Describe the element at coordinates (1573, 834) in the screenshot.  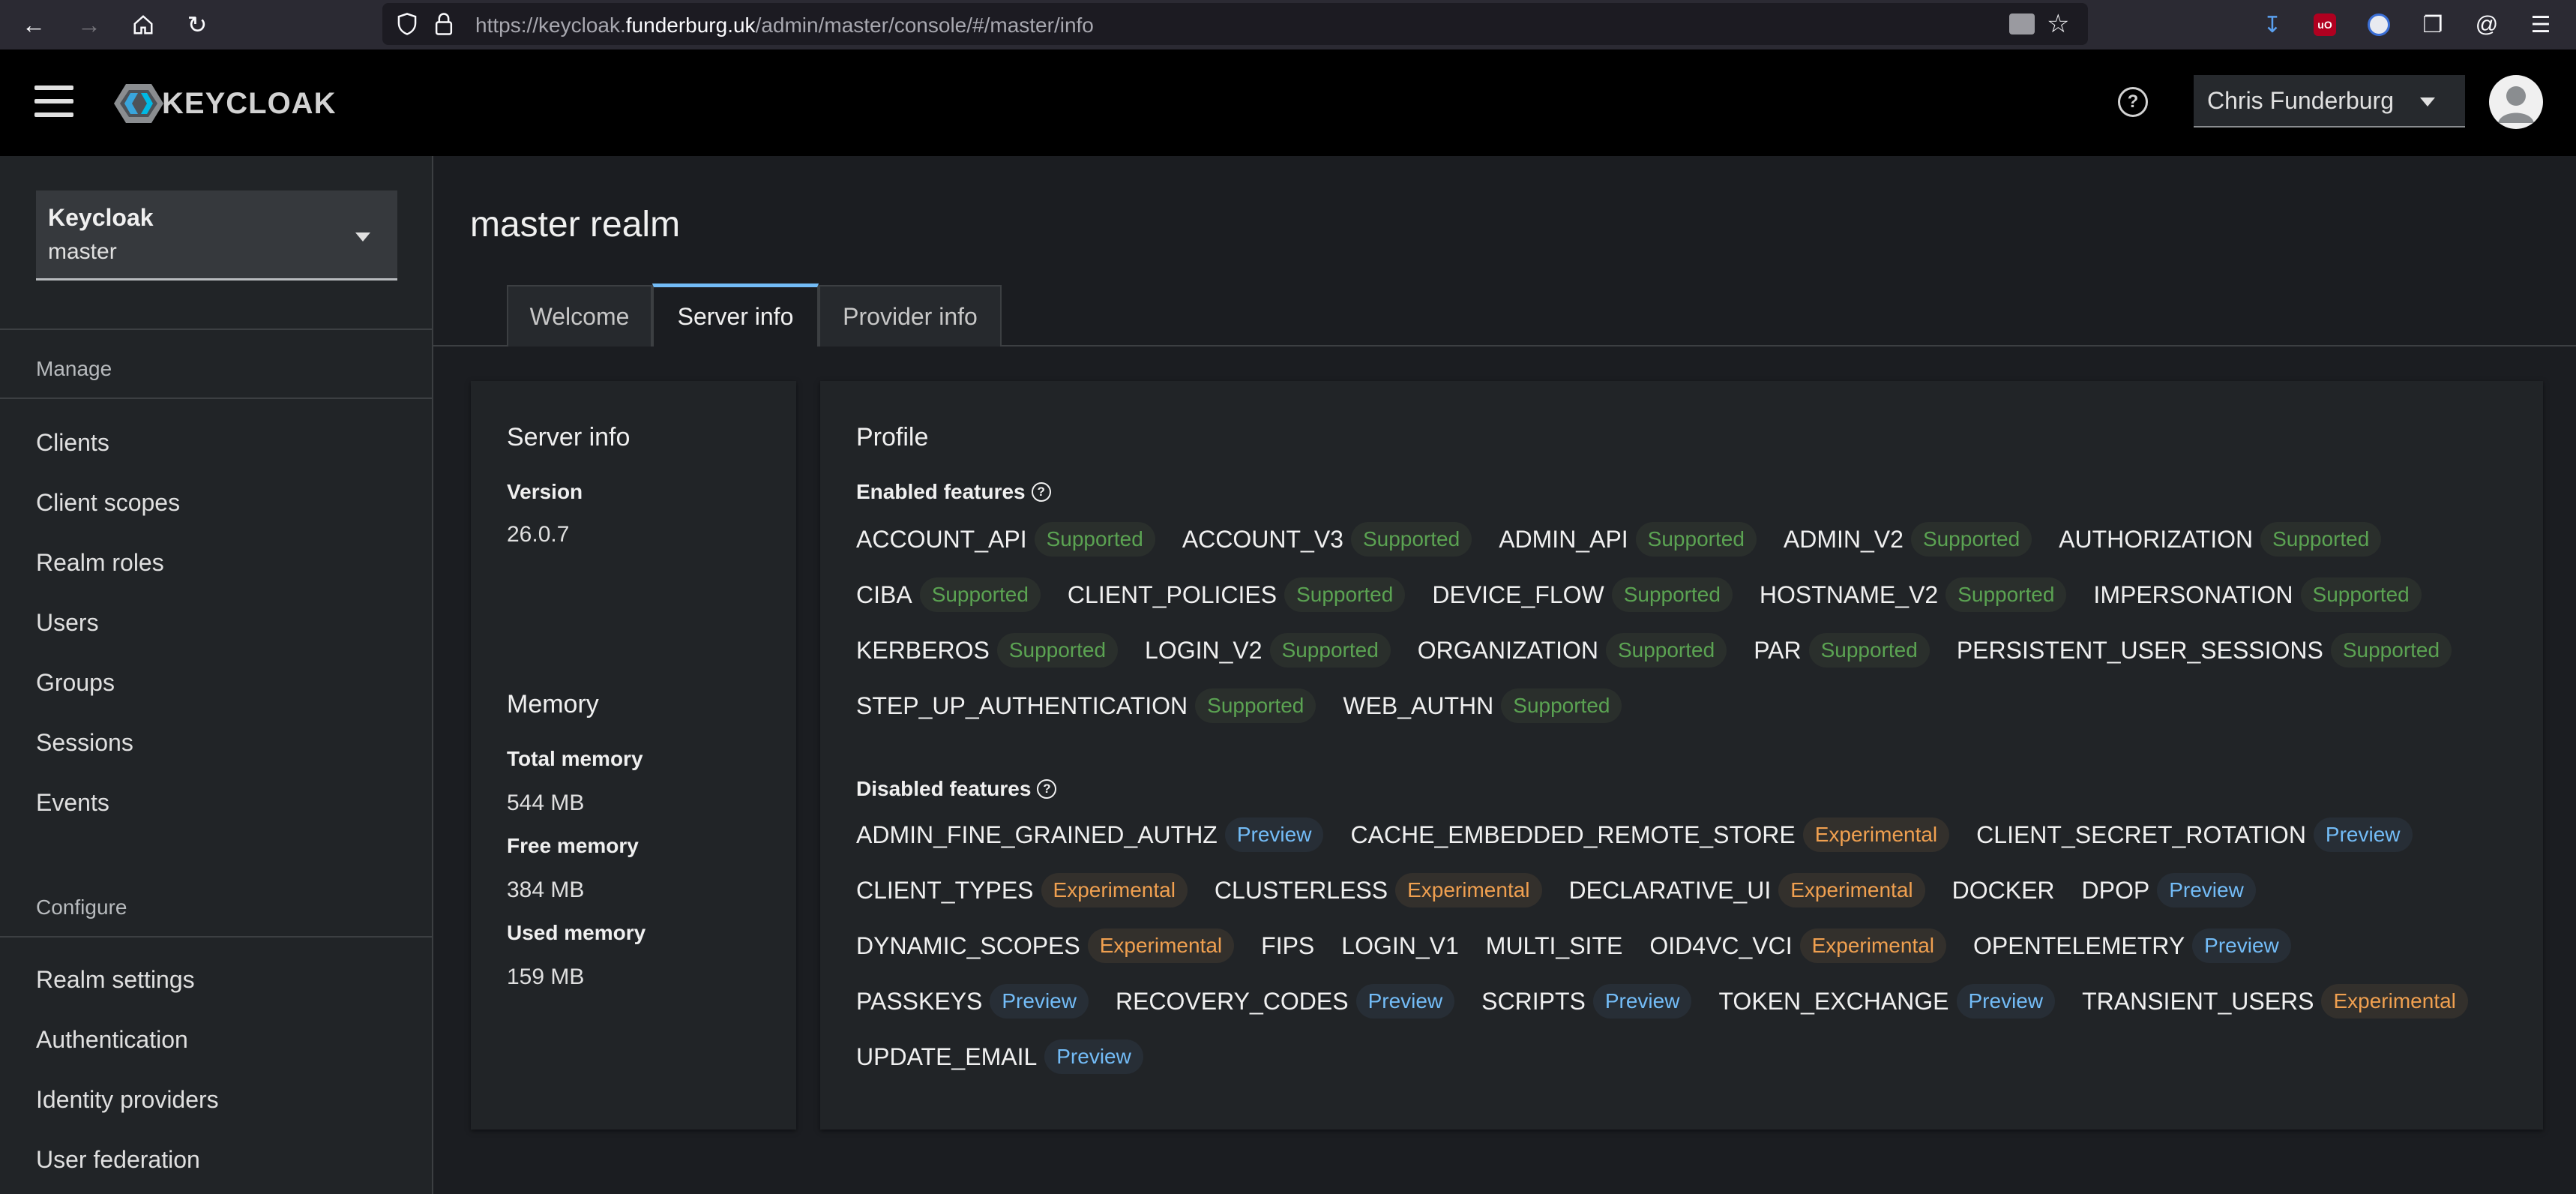
I see `feature-name: CACHE_EMBEDDED_REMOTE_STORE` at that location.